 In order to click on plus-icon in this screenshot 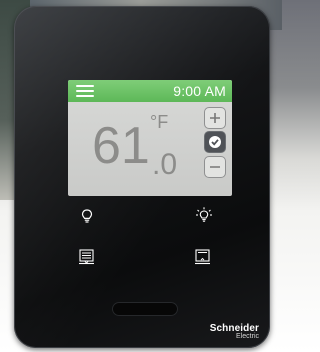, I will do `click(215, 118)`.